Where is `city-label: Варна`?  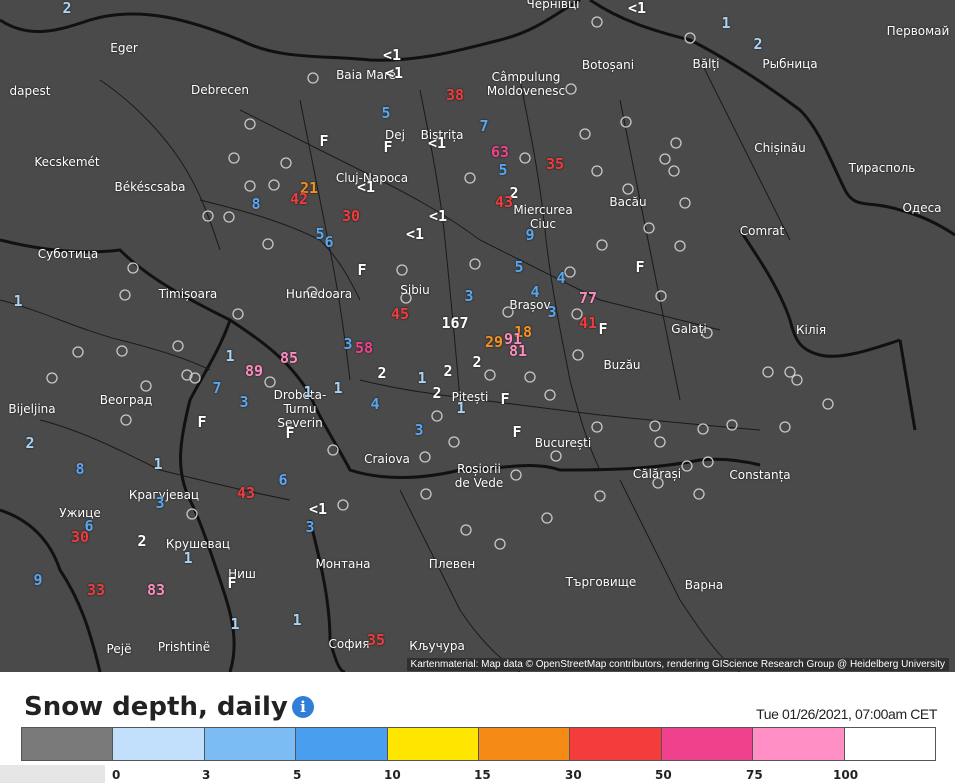 city-label: Варна is located at coordinates (704, 585).